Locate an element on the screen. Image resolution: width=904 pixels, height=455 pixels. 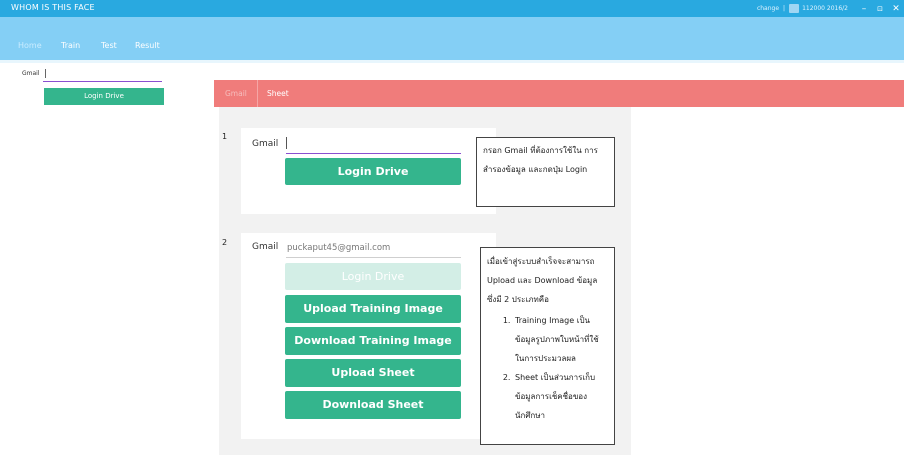
sidebar-login-drive-button: Login Drive is located at coordinates (104, 96).